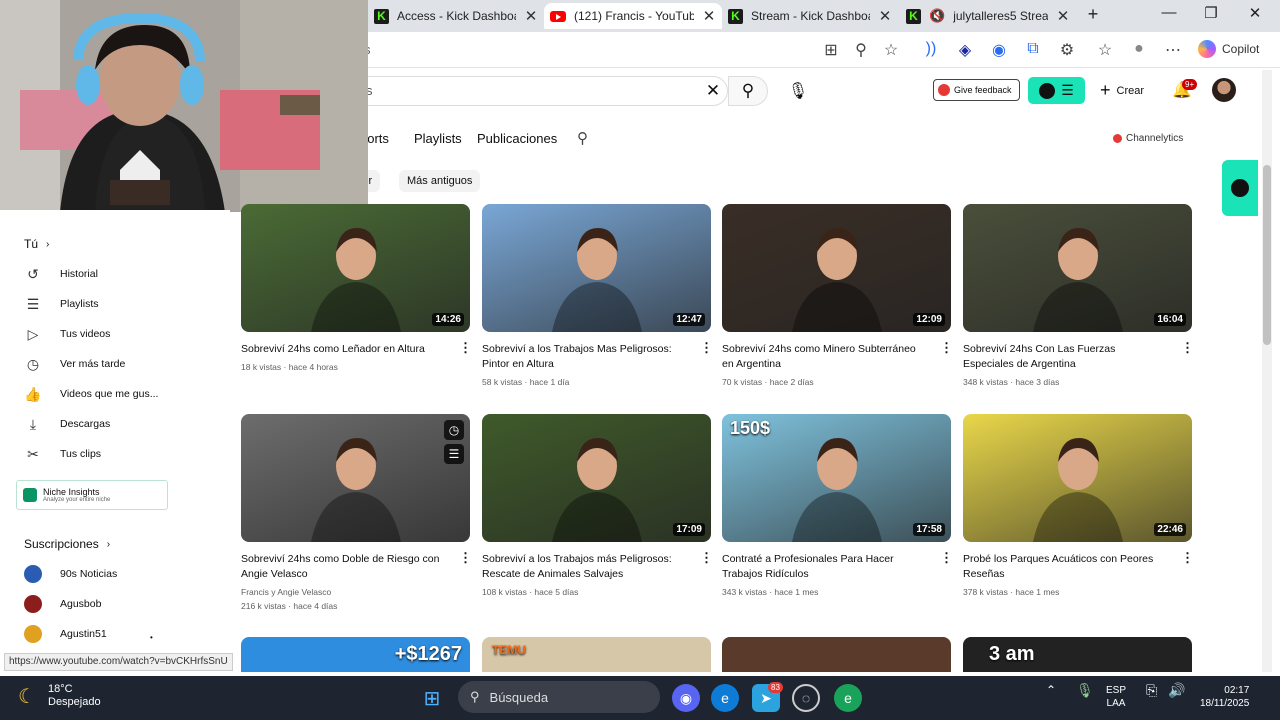 The width and height of the screenshot is (1280, 720). What do you see at coordinates (1077, 654) in the screenshot?
I see `video-thumbnail: 3 am` at bounding box center [1077, 654].